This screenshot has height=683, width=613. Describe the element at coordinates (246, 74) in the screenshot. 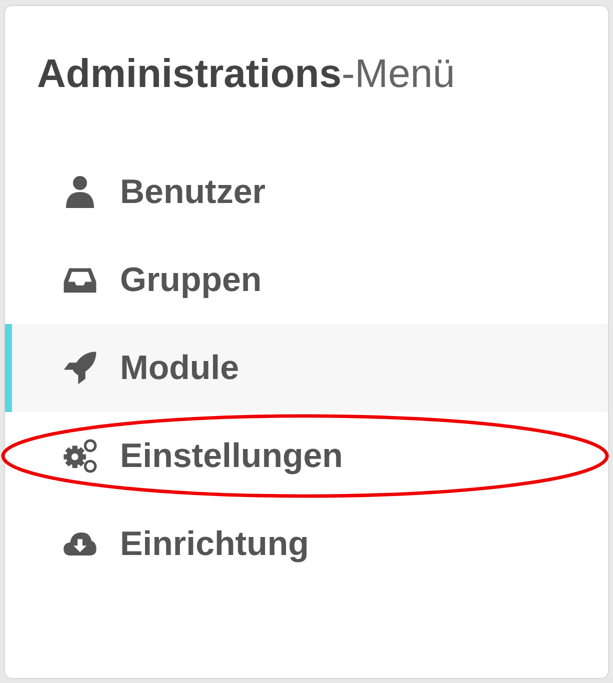

I see `menu-title: Administrations-Menü` at that location.